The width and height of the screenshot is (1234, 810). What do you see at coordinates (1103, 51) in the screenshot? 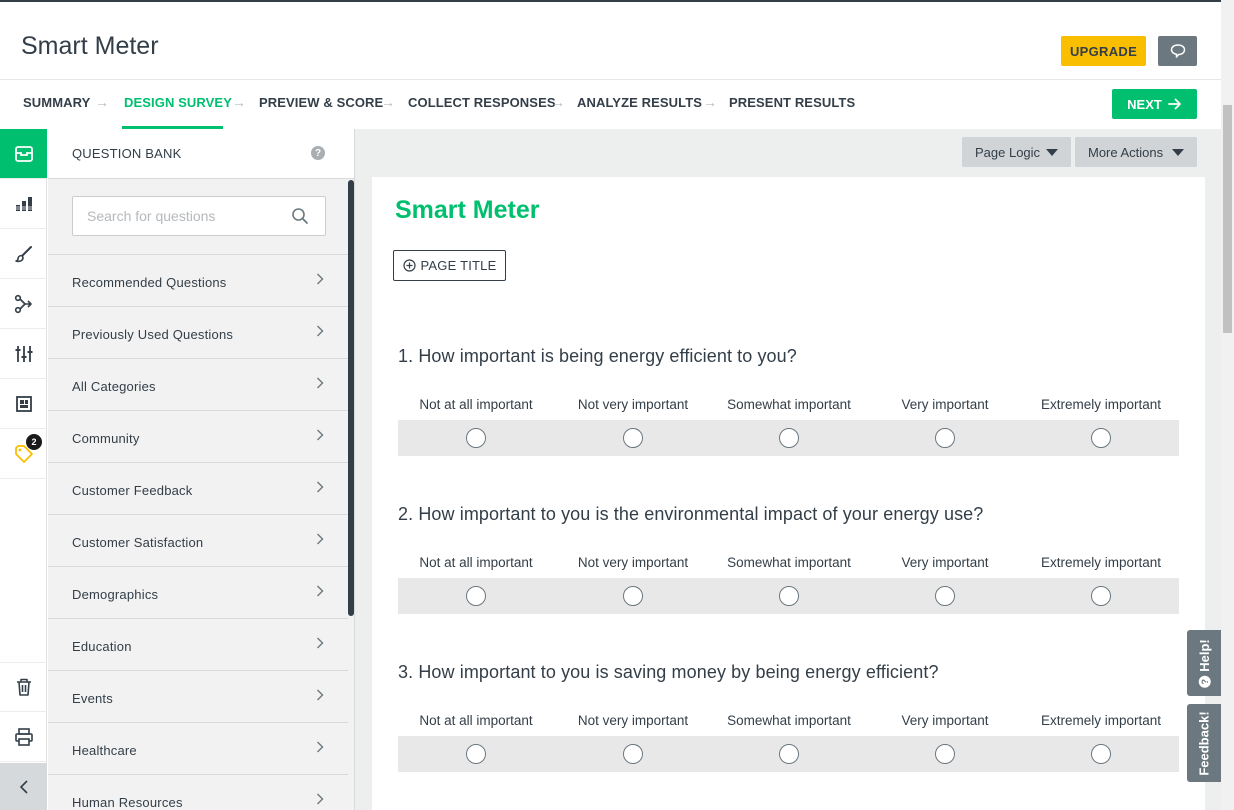
I see `upgrade-button: UPGRADE` at bounding box center [1103, 51].